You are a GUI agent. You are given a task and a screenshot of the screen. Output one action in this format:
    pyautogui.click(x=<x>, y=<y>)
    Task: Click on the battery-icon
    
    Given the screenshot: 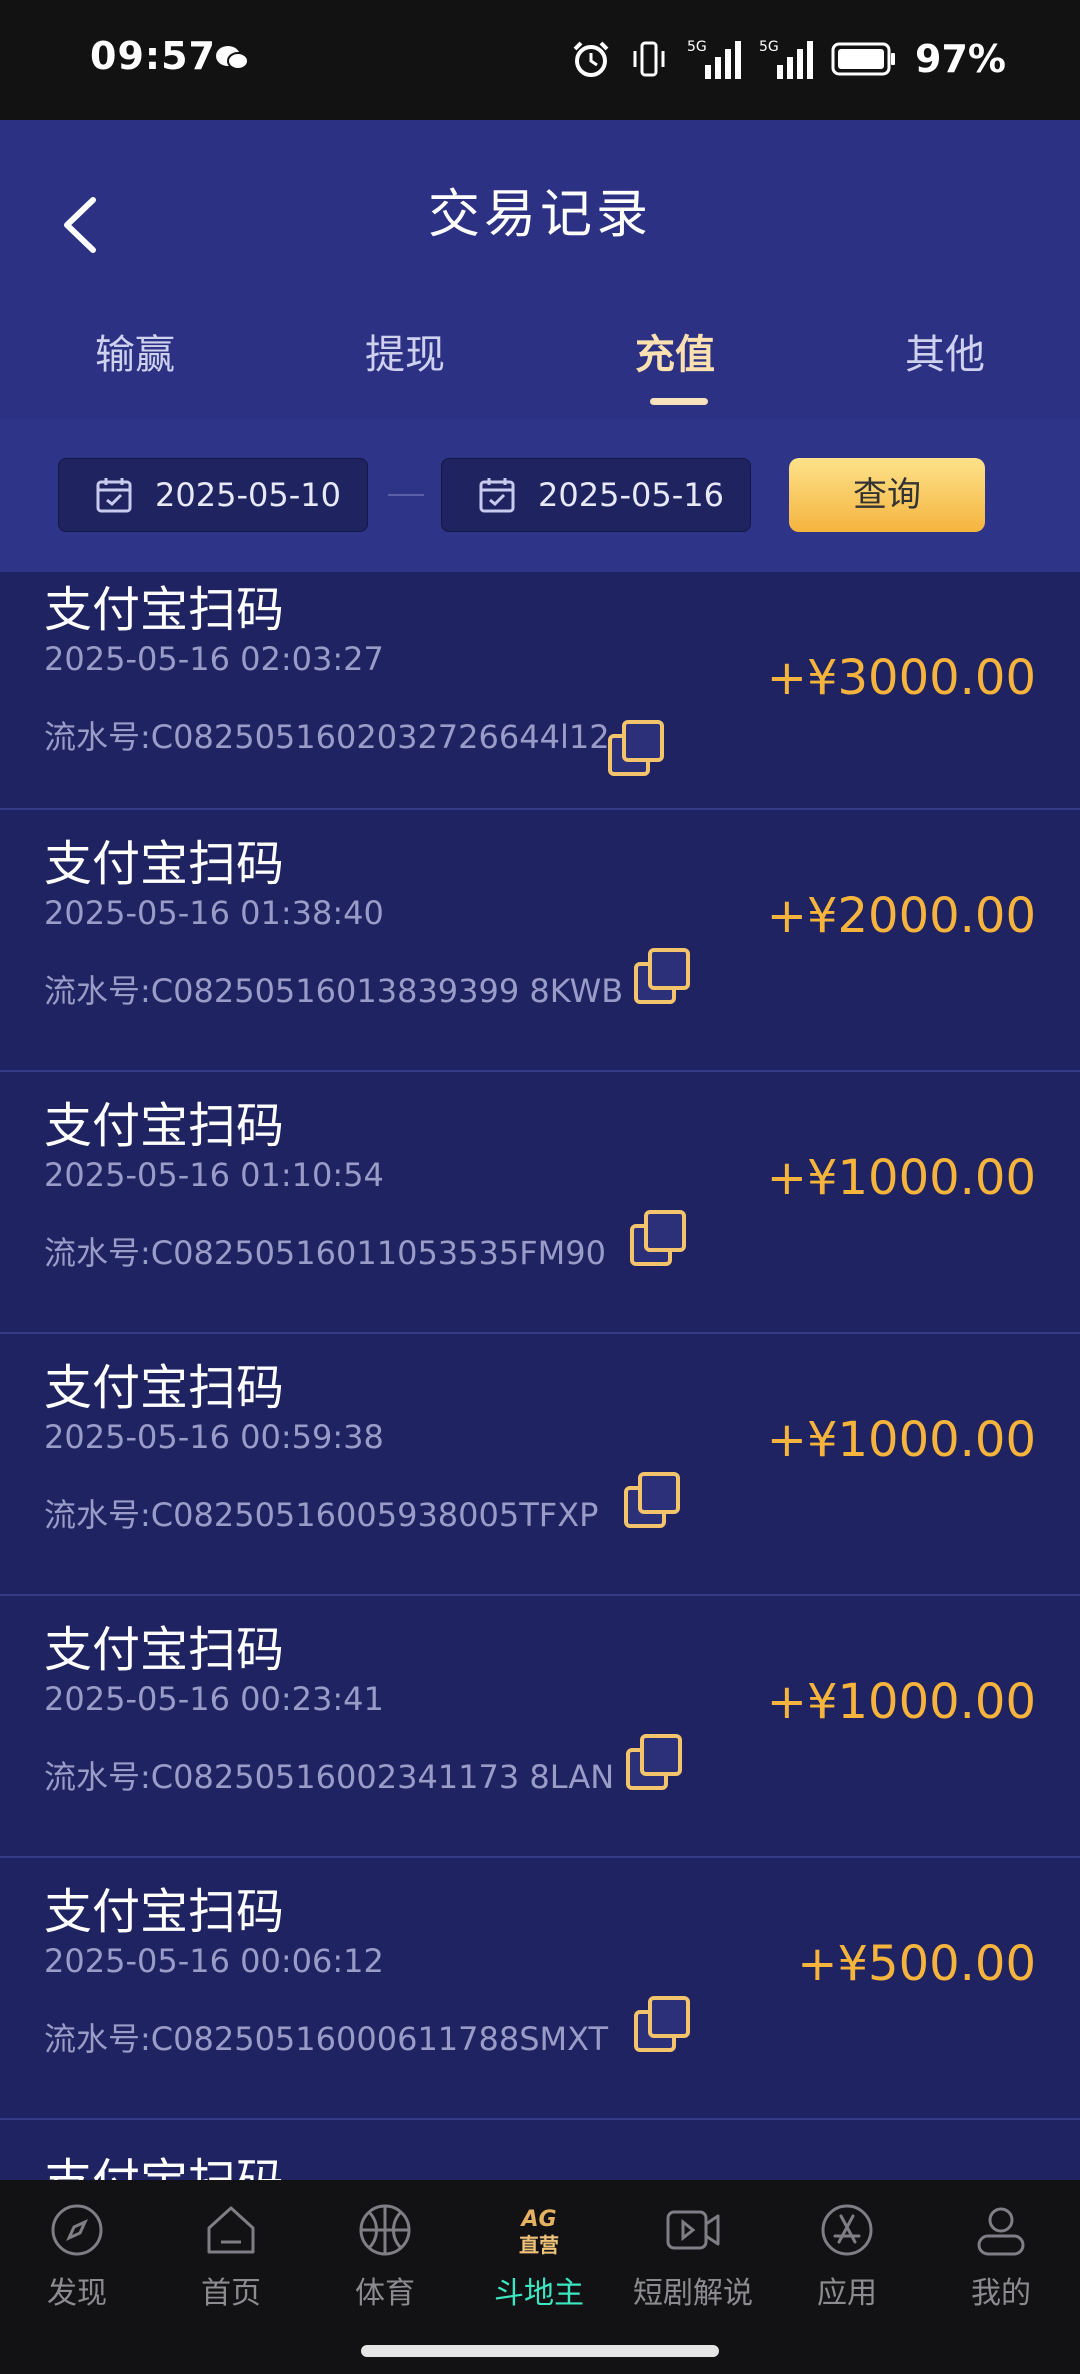 What is the action you would take?
    pyautogui.click(x=863, y=59)
    